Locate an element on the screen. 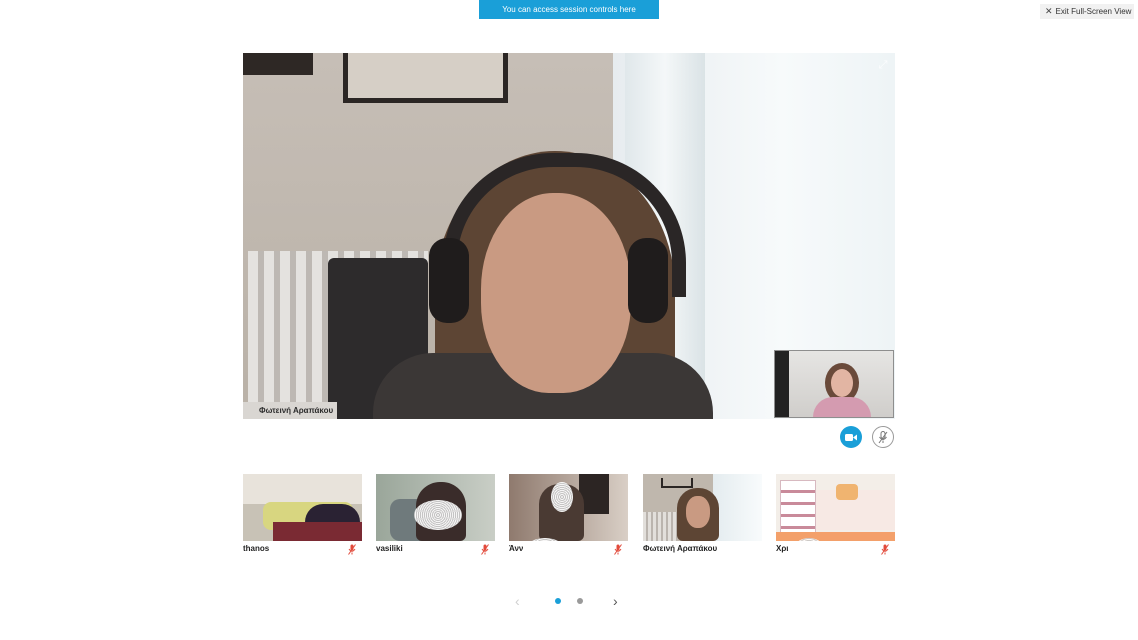 The image size is (1138, 640). participant-name: Φωτεινή Αραπάκου is located at coordinates (680, 548).